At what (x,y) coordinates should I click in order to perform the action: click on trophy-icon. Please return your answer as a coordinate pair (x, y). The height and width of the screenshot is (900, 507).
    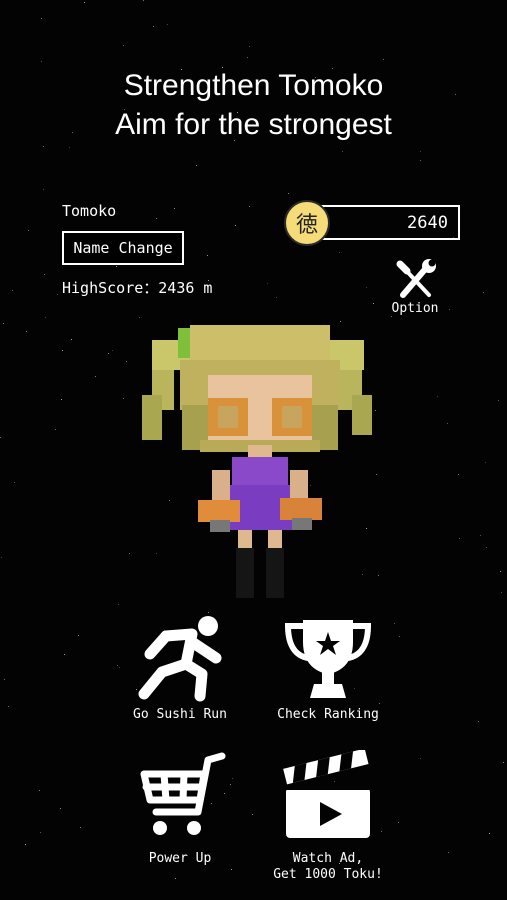
    Looking at the image, I should click on (328, 659).